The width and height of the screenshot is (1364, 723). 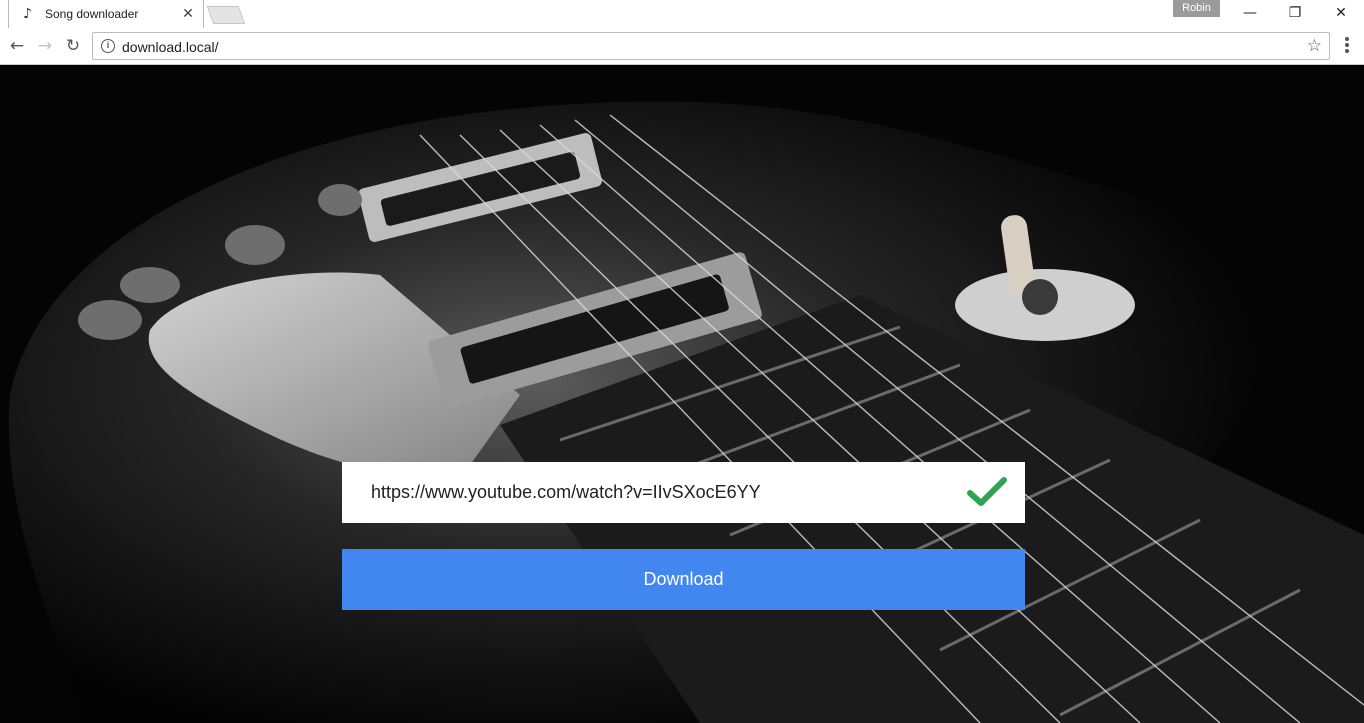 What do you see at coordinates (1314, 46) in the screenshot?
I see `bookmark-star-icon: ☆` at bounding box center [1314, 46].